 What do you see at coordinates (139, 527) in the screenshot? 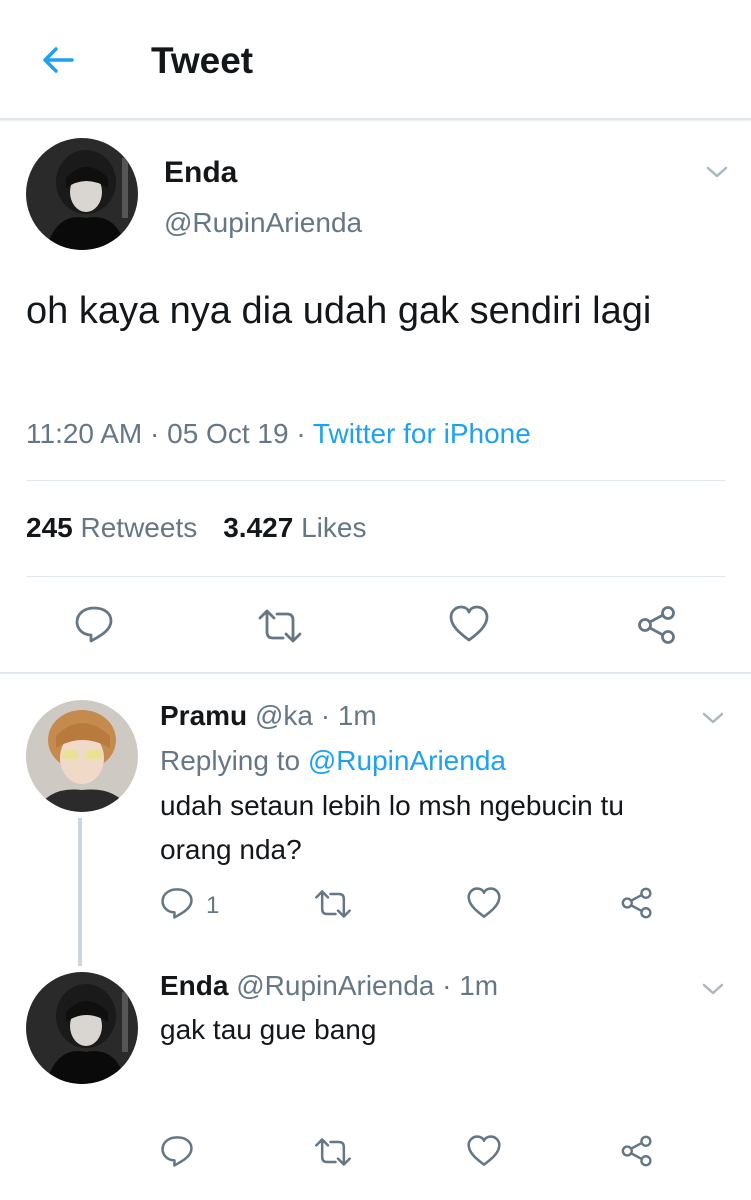
I see `retweets-label: Retweets` at bounding box center [139, 527].